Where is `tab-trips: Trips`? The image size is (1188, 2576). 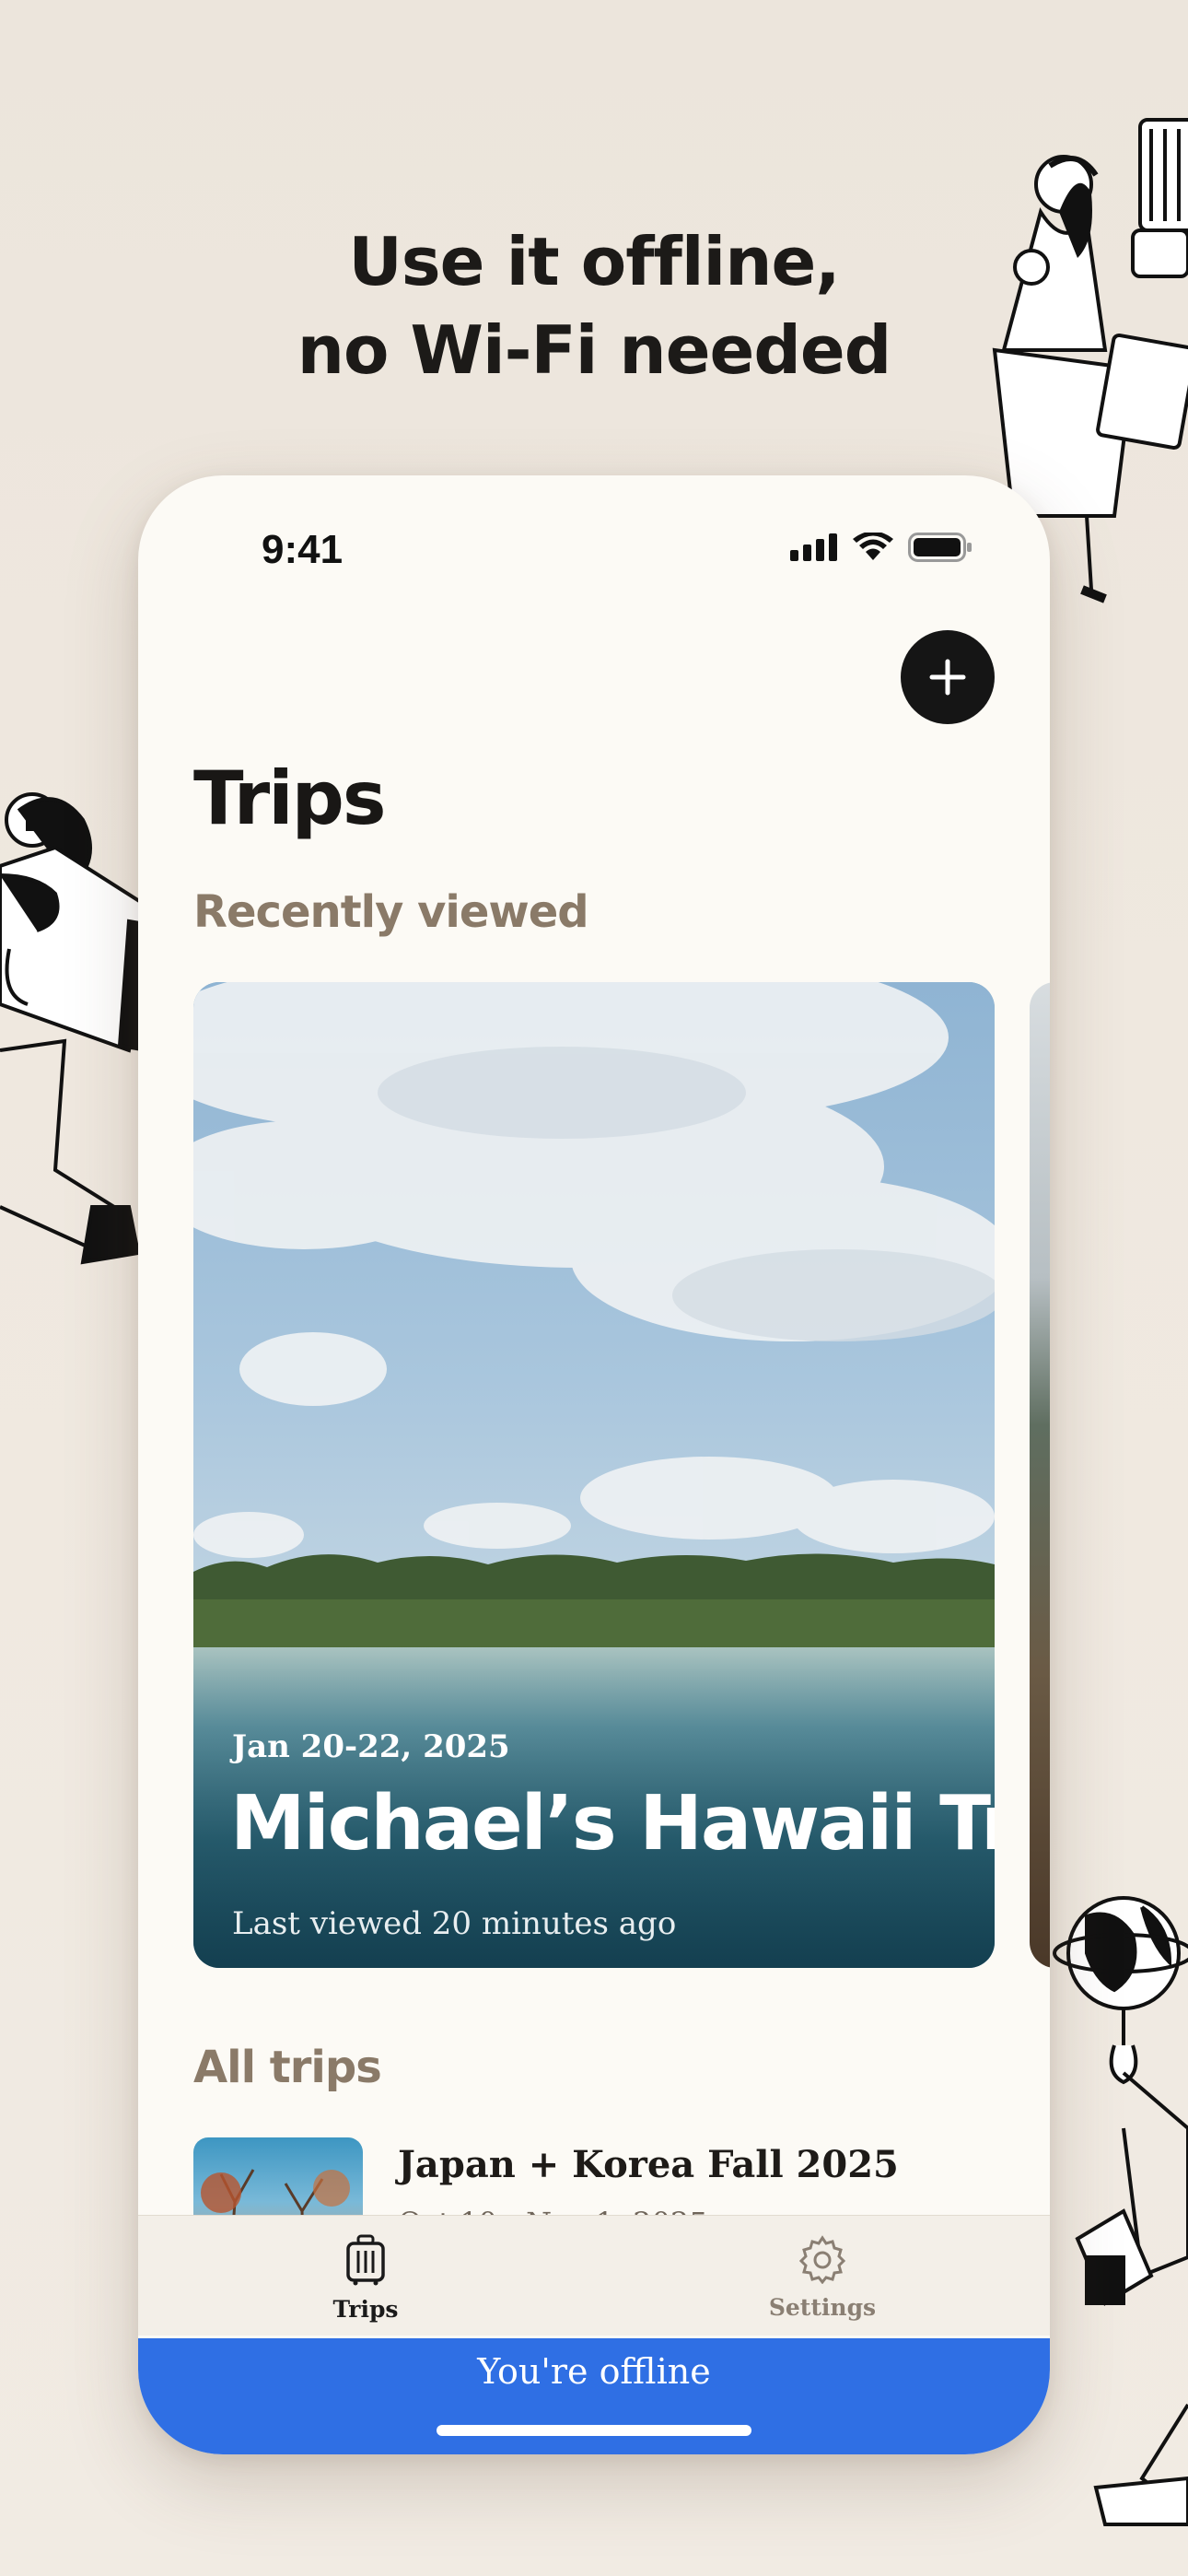 tab-trips: Trips is located at coordinates (366, 2278).